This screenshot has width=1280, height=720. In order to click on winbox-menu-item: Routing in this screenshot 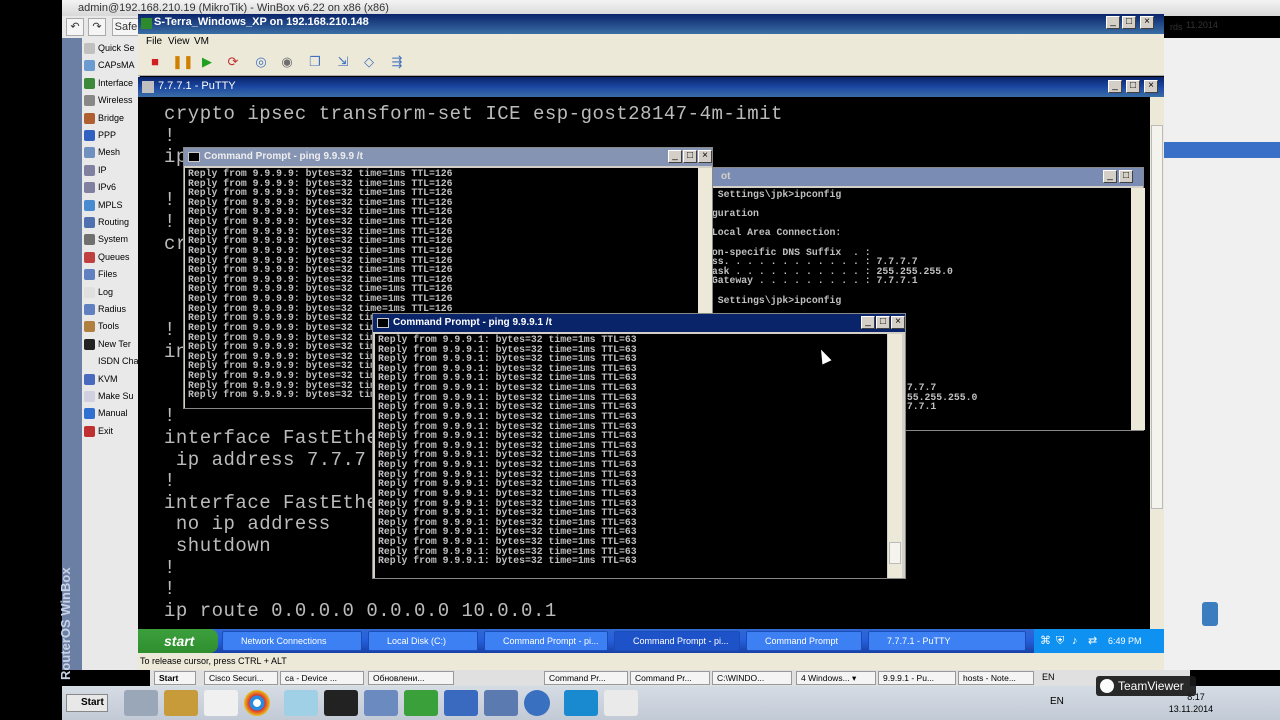, I will do `click(111, 222)`.